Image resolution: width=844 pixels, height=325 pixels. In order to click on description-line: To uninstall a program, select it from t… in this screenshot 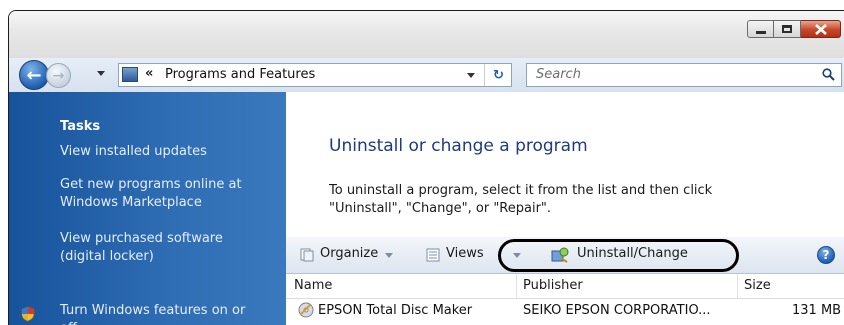, I will do `click(521, 190)`.